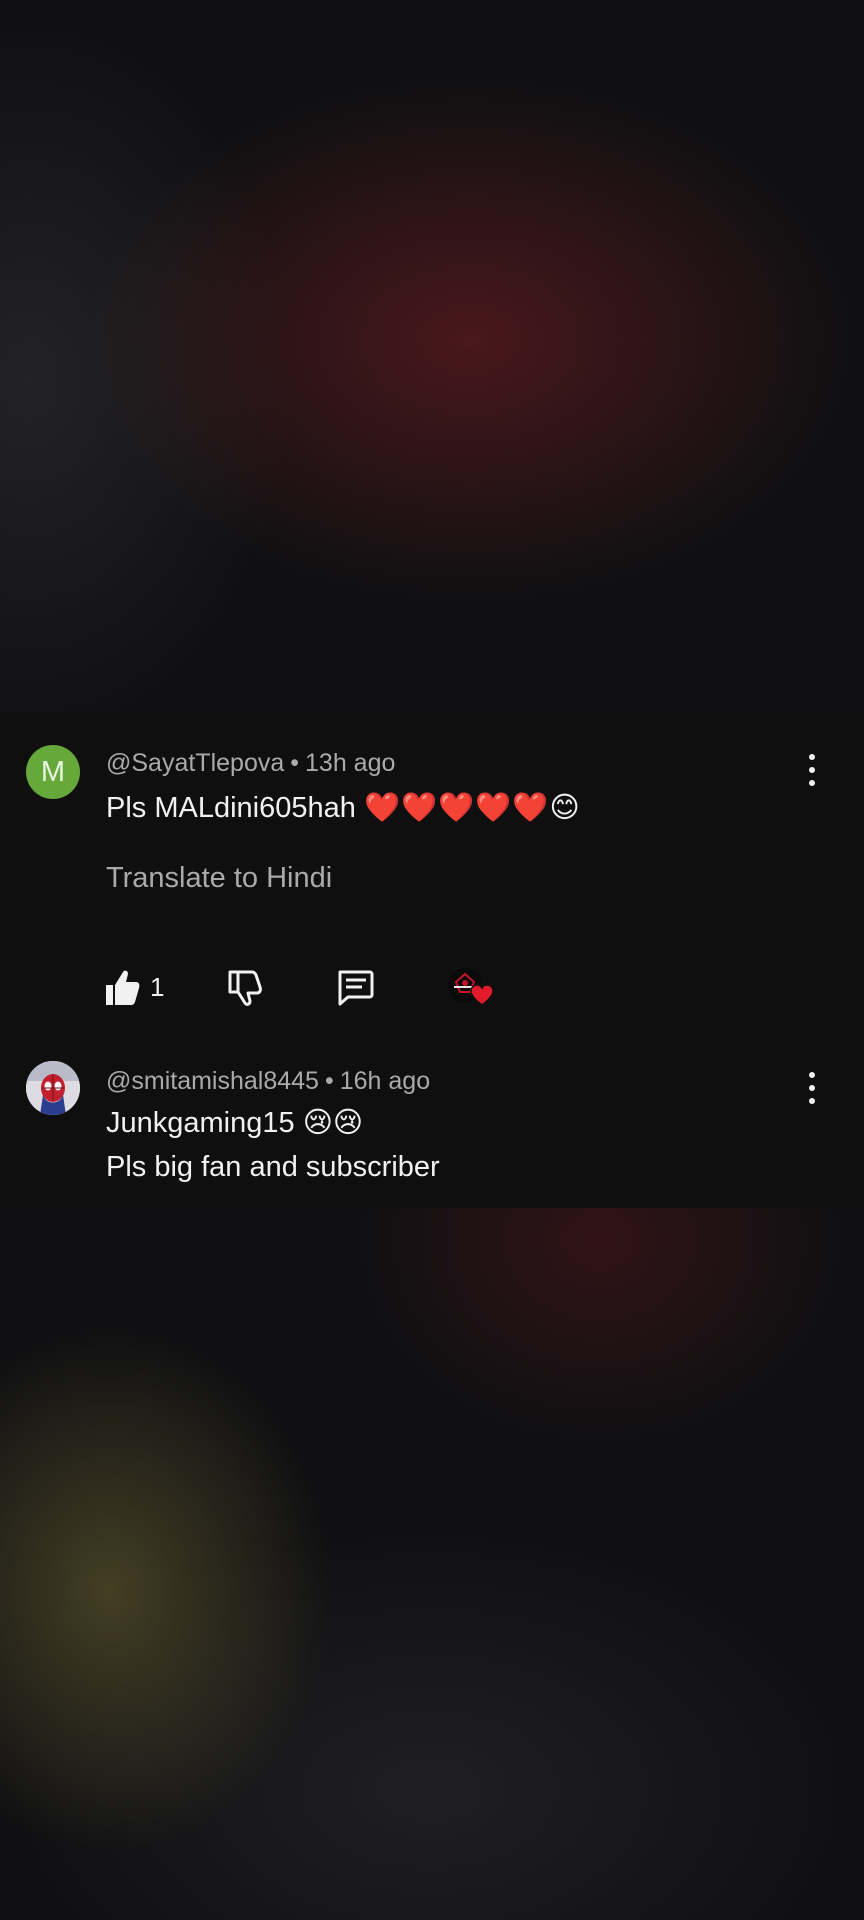  Describe the element at coordinates (273, 1167) in the screenshot. I see `comment-text-line: Pls big fan and subscriber` at that location.